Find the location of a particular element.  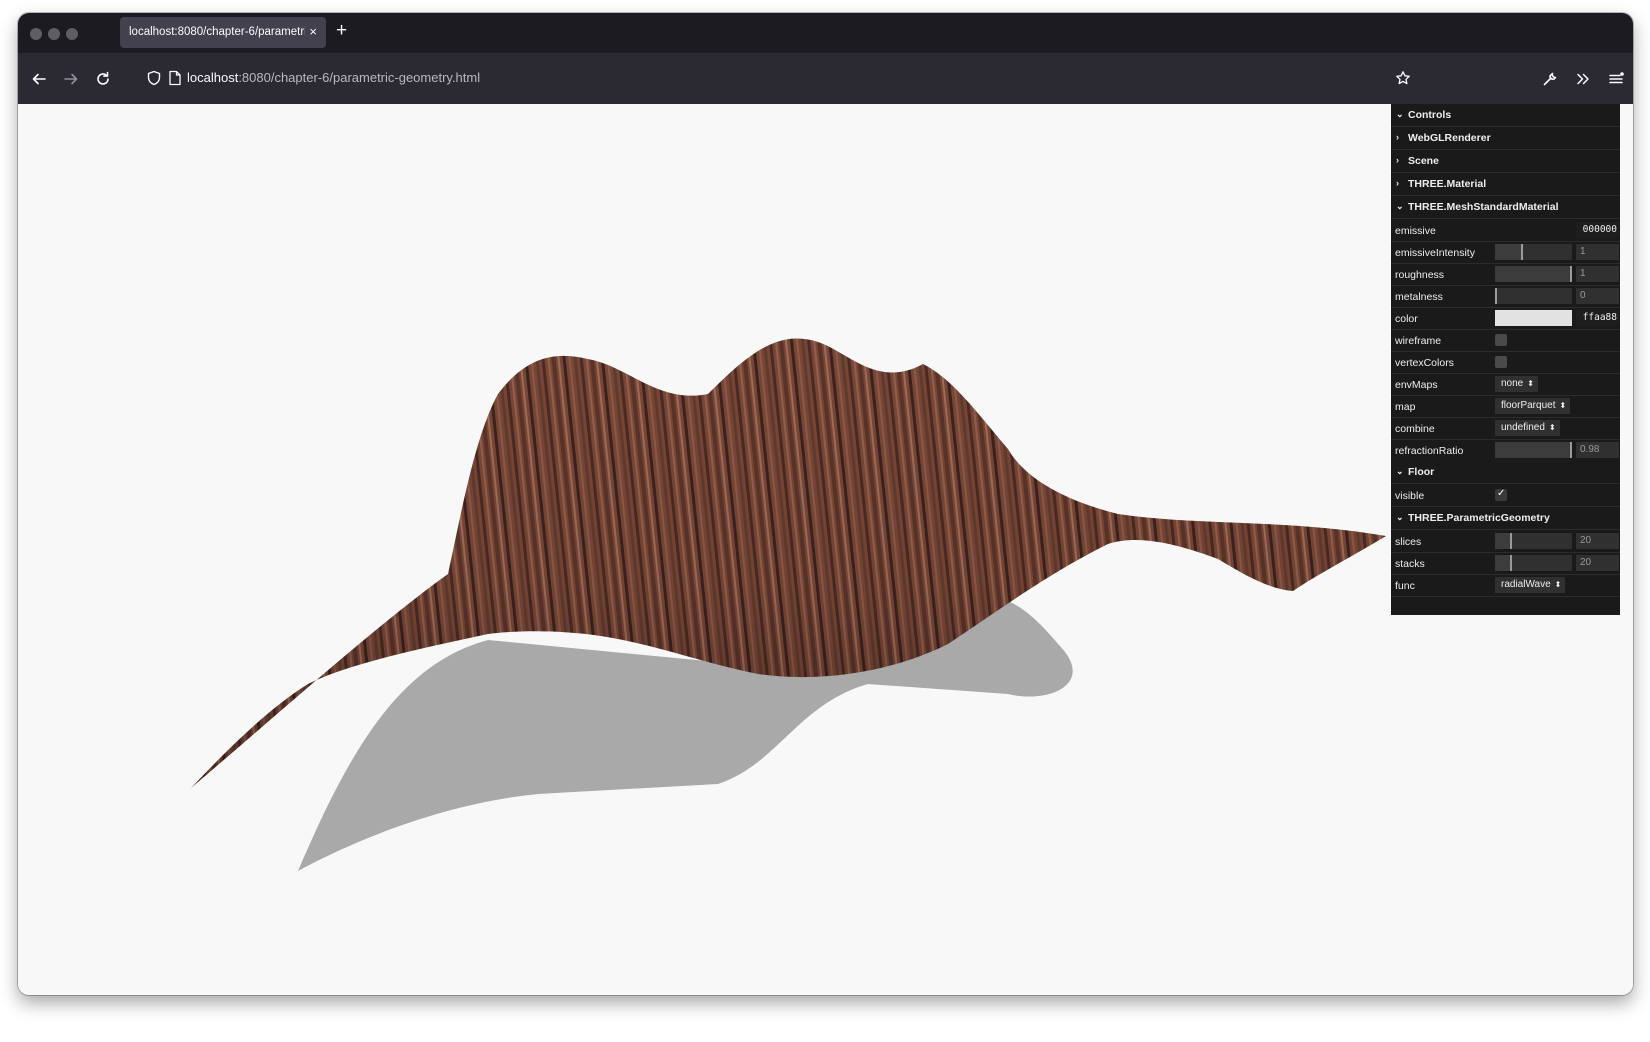

control-visible: visible is located at coordinates (1505, 495).